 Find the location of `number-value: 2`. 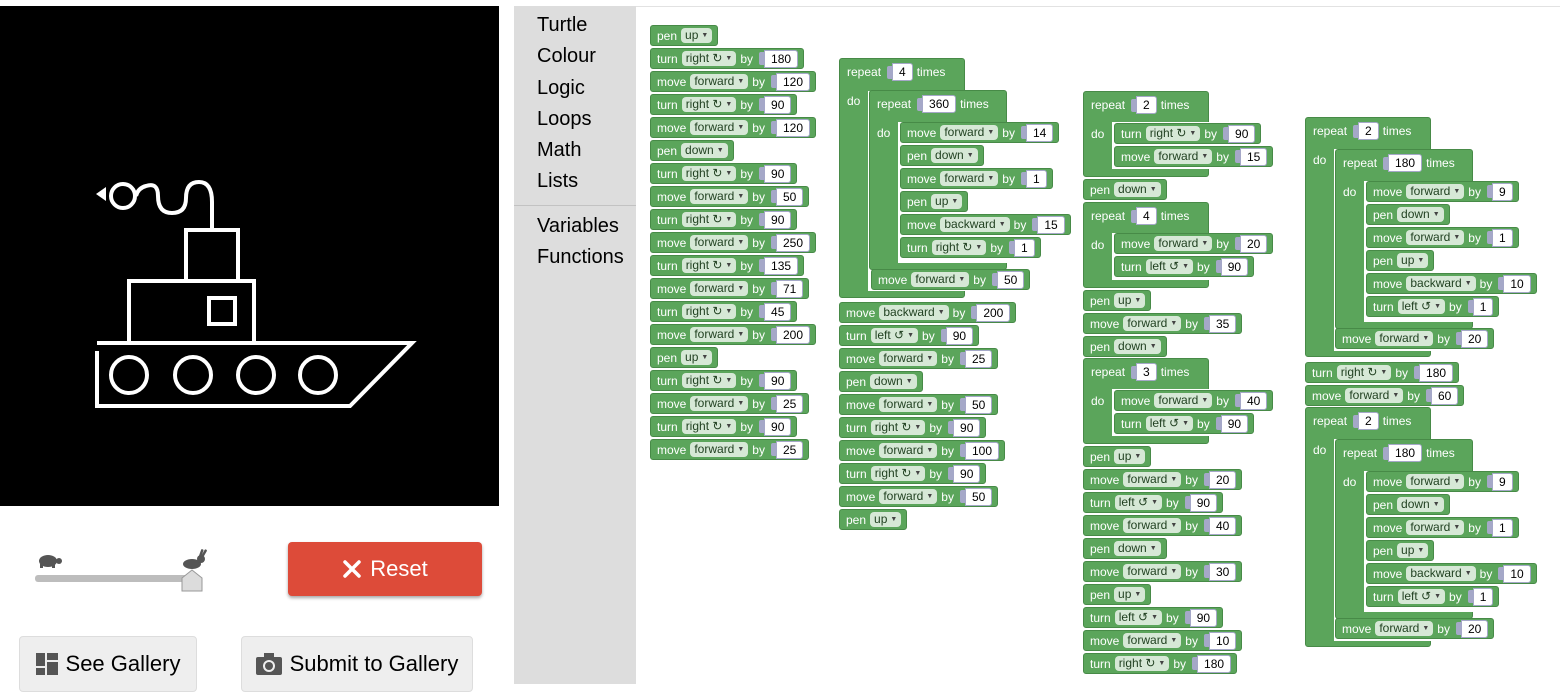

number-value: 2 is located at coordinates (1368, 131).